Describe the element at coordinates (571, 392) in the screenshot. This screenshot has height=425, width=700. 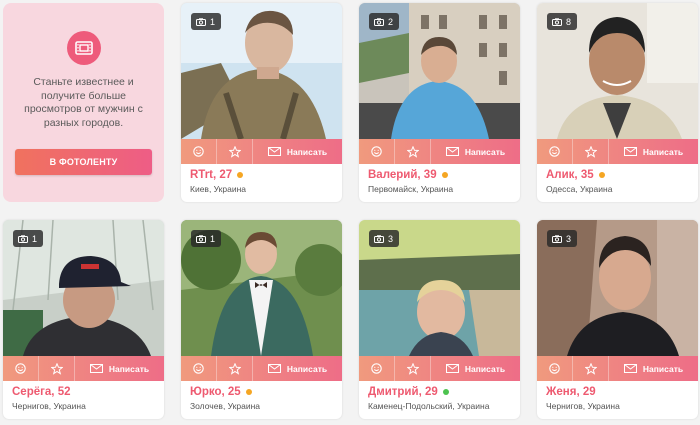
I see `profile-name: Женя, 29` at that location.